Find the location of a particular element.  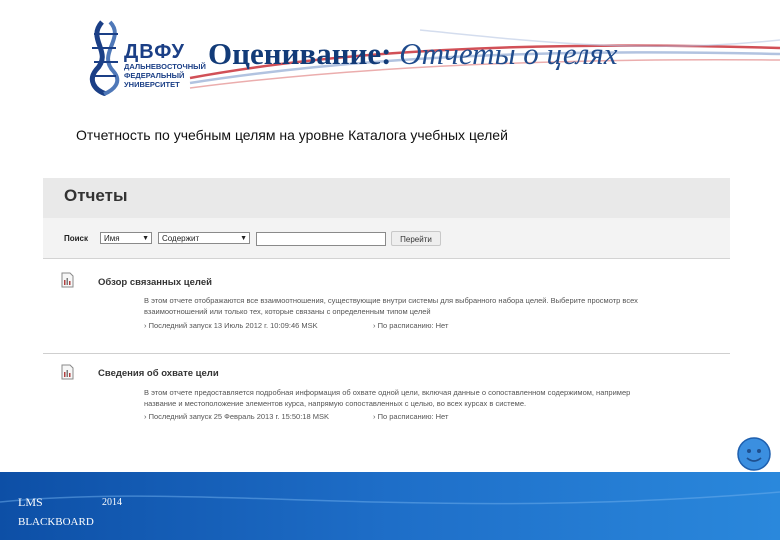

slide-title-italic: Отчеты о целях is located at coordinates (504, 53).